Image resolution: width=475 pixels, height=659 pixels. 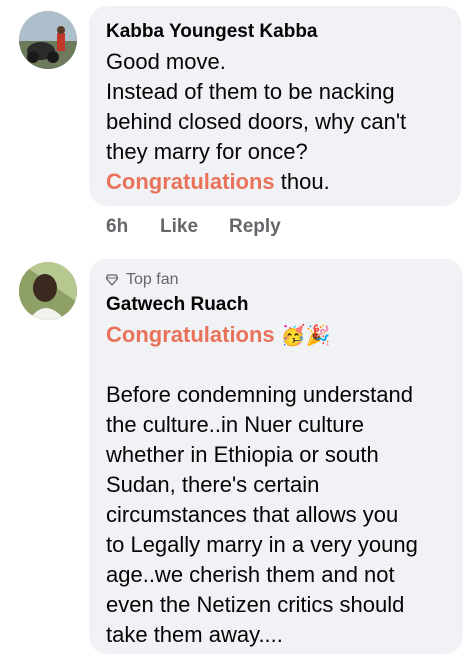 What do you see at coordinates (262, 544) in the screenshot?
I see `comment-line: to Legally marry in a very young` at bounding box center [262, 544].